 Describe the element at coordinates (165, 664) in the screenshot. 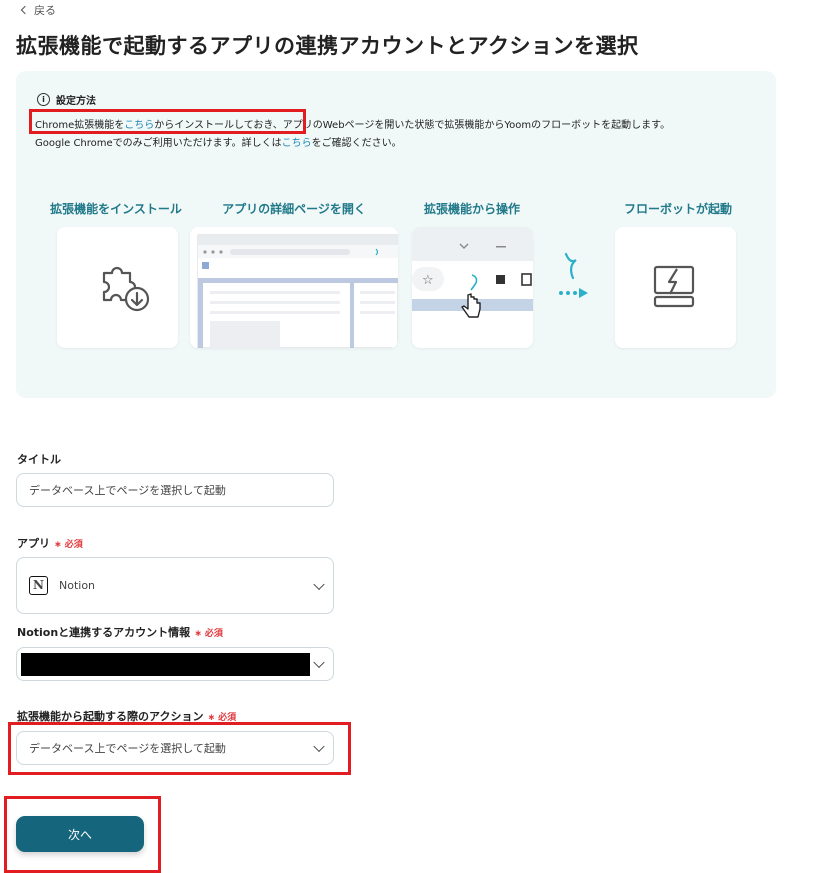

I see `redacted-account-value` at that location.